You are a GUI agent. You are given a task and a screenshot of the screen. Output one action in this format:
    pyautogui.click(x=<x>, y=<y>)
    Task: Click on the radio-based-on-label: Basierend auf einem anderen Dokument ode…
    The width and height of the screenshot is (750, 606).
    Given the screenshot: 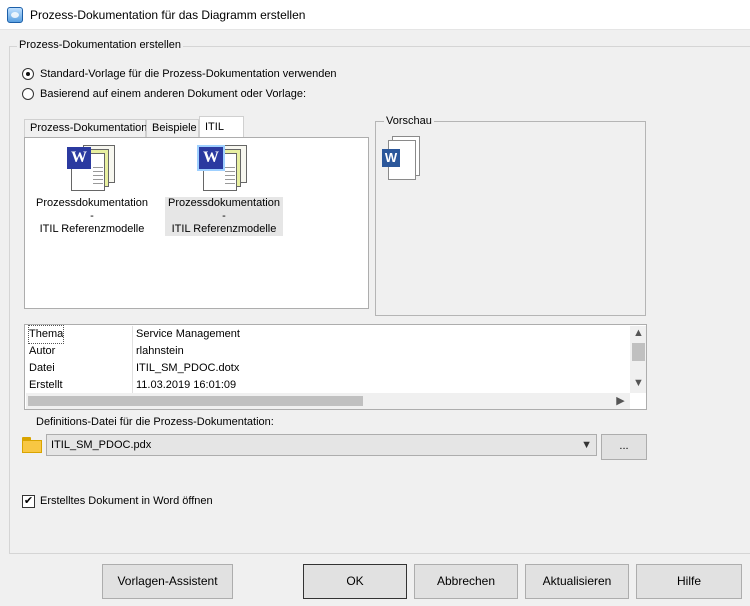 What is the action you would take?
    pyautogui.click(x=173, y=94)
    